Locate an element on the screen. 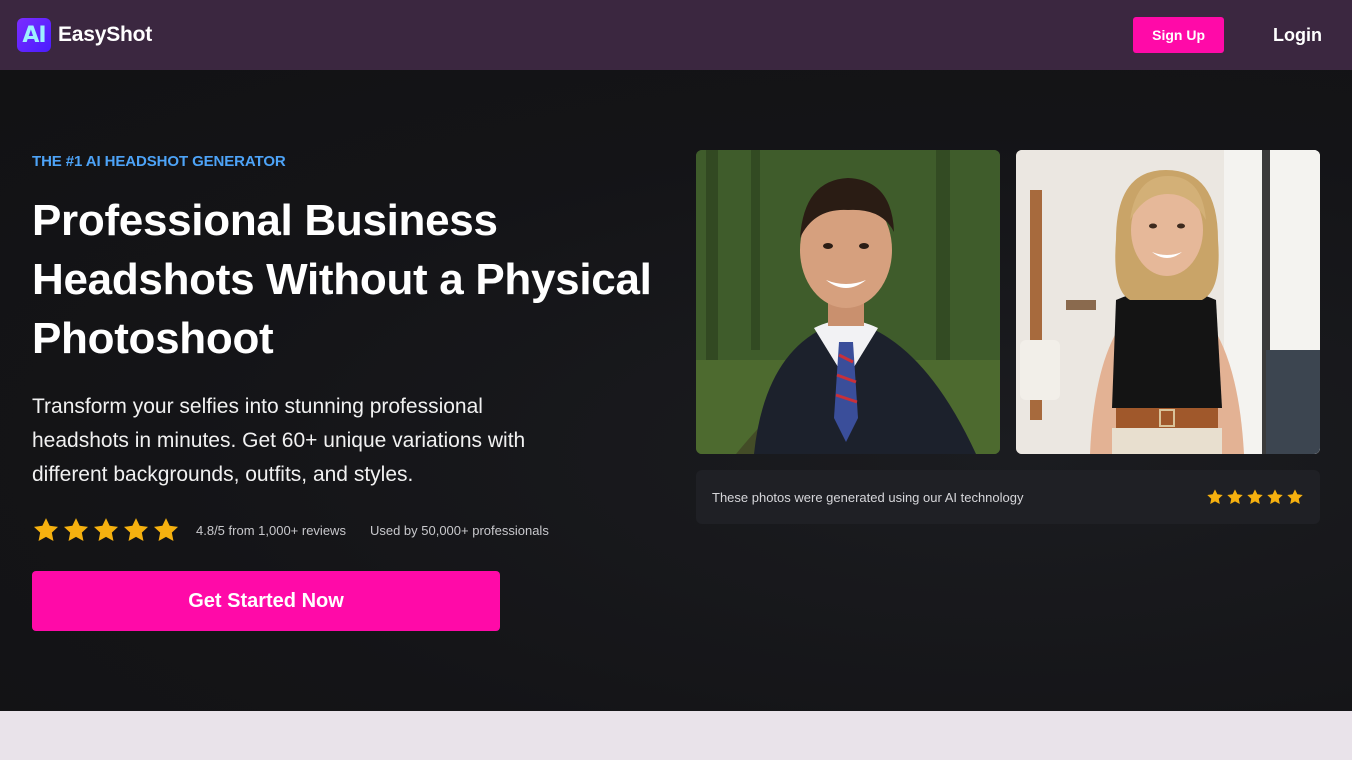  brand-name: EasyShot is located at coordinates (105, 34).